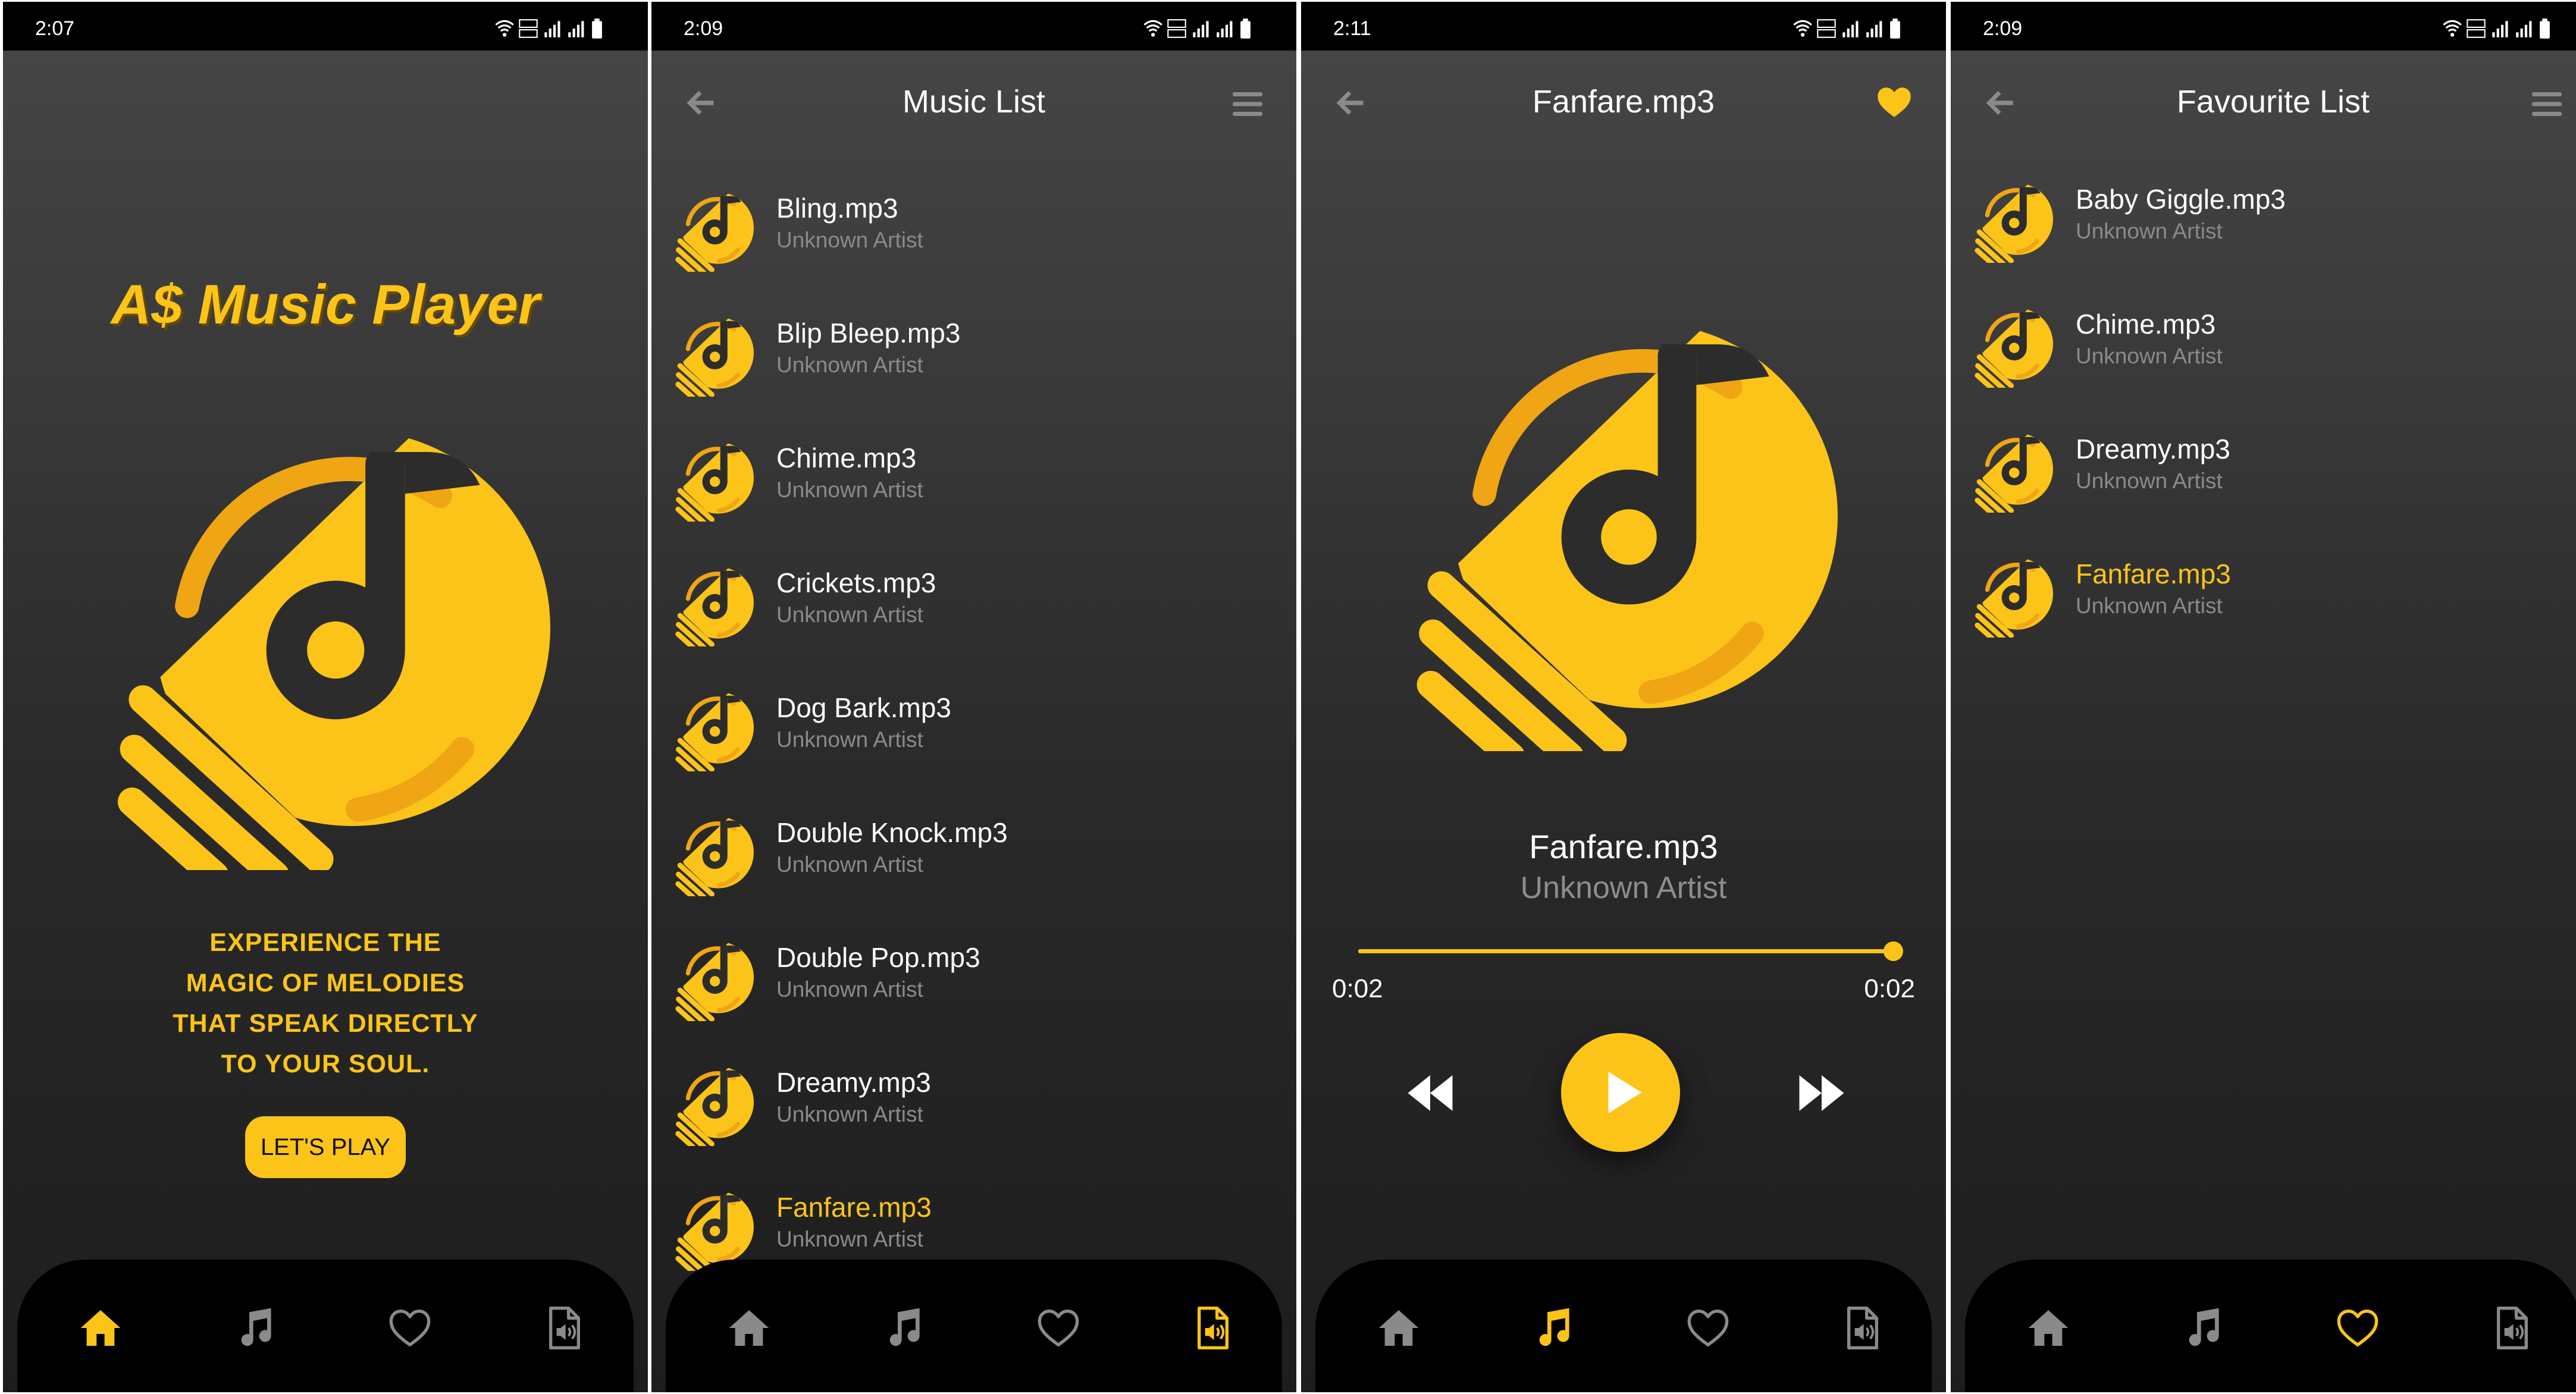  I want to click on lets-play-button: LET'S PLAY, so click(325, 1147).